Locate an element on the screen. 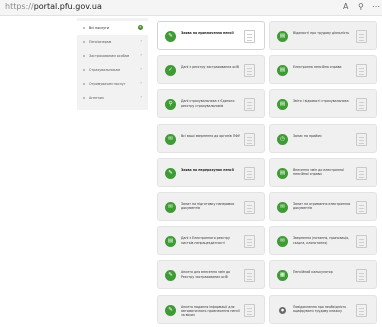 The width and height of the screenshot is (382, 327). sidebar-item-insured-persons: Застрахованим особам › is located at coordinates (112, 56).